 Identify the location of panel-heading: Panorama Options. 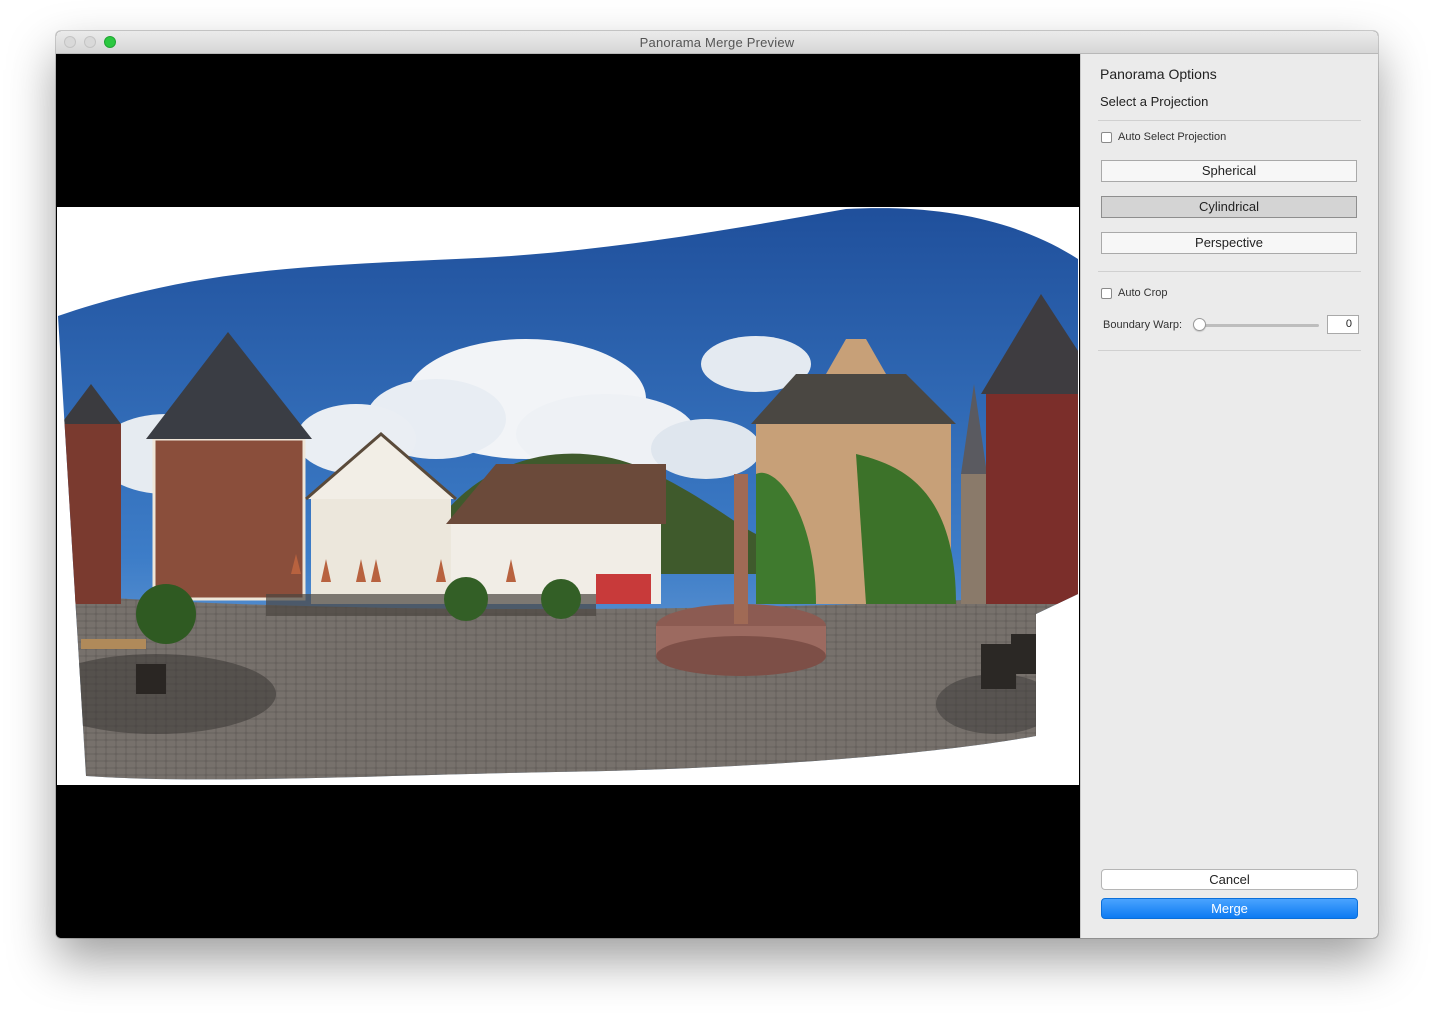
(1158, 74).